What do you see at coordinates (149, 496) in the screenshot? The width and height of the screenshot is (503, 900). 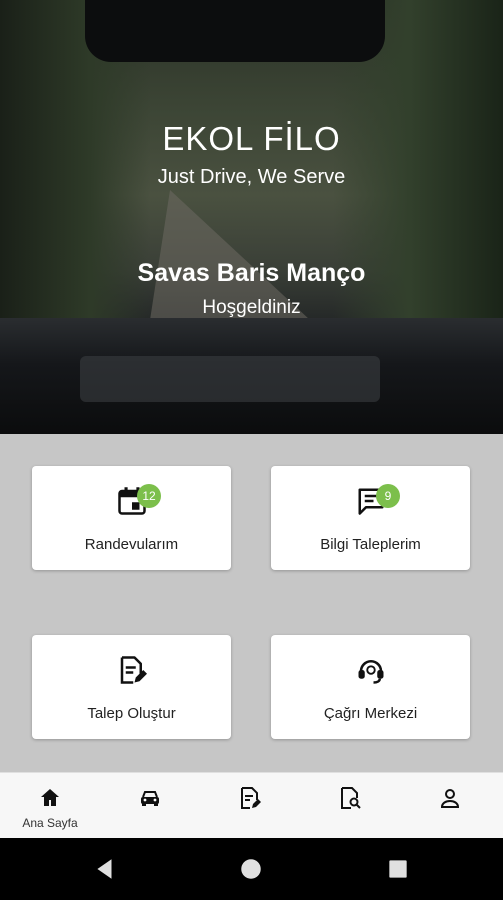 I see `appointments-badge: 12` at bounding box center [149, 496].